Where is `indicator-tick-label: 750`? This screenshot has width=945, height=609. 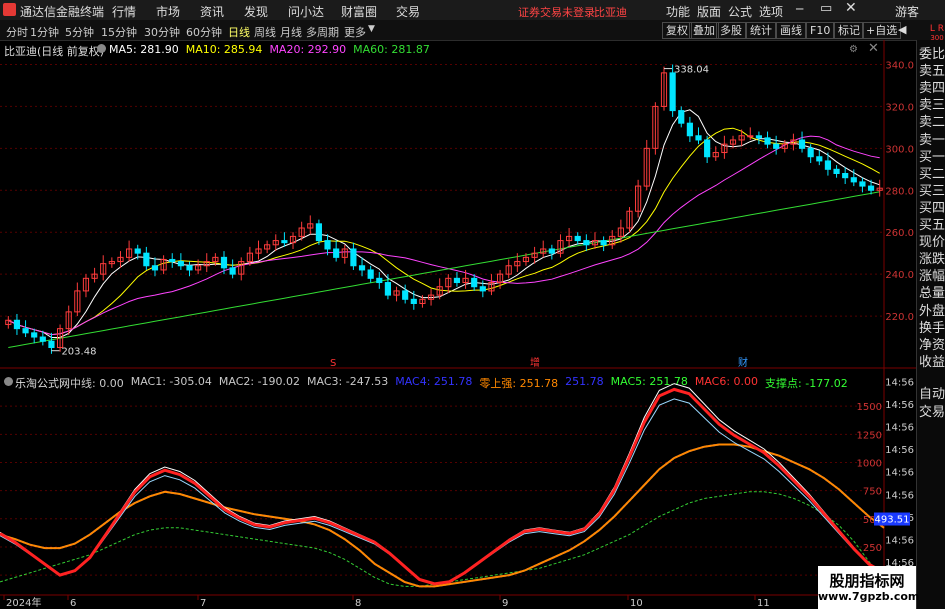
indicator-tick-label: 750 is located at coordinates (872, 492).